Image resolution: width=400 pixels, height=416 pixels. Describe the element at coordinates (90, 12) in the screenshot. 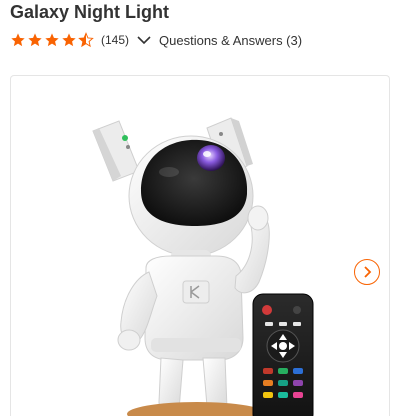

I see `product-title: Galaxy Night Light` at that location.